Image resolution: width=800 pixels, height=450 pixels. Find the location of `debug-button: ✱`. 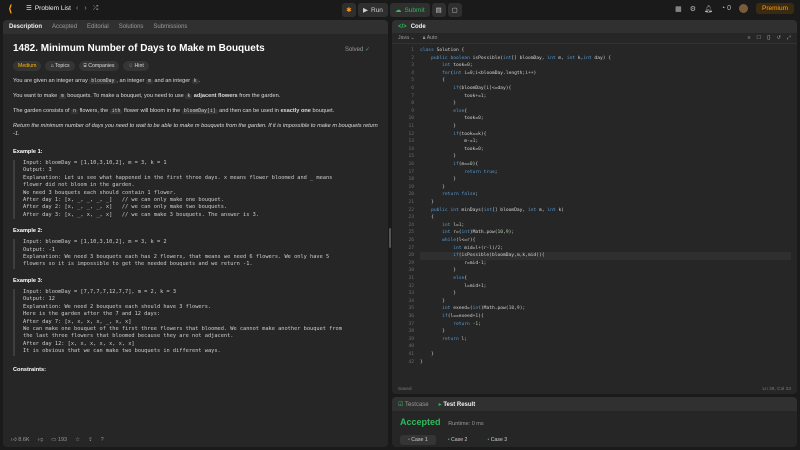

debug-button: ✱ is located at coordinates (349, 10).